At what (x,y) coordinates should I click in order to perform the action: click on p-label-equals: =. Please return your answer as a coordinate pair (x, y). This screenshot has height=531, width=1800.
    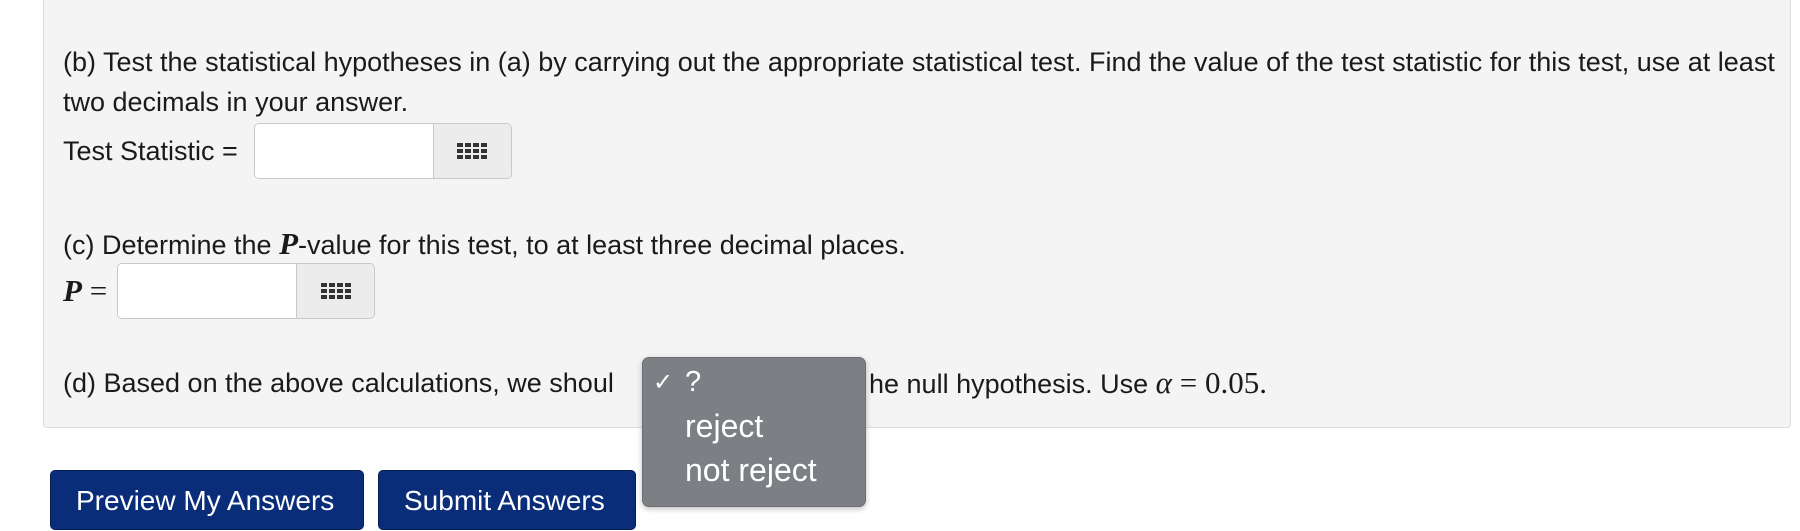
    Looking at the image, I should click on (94, 290).